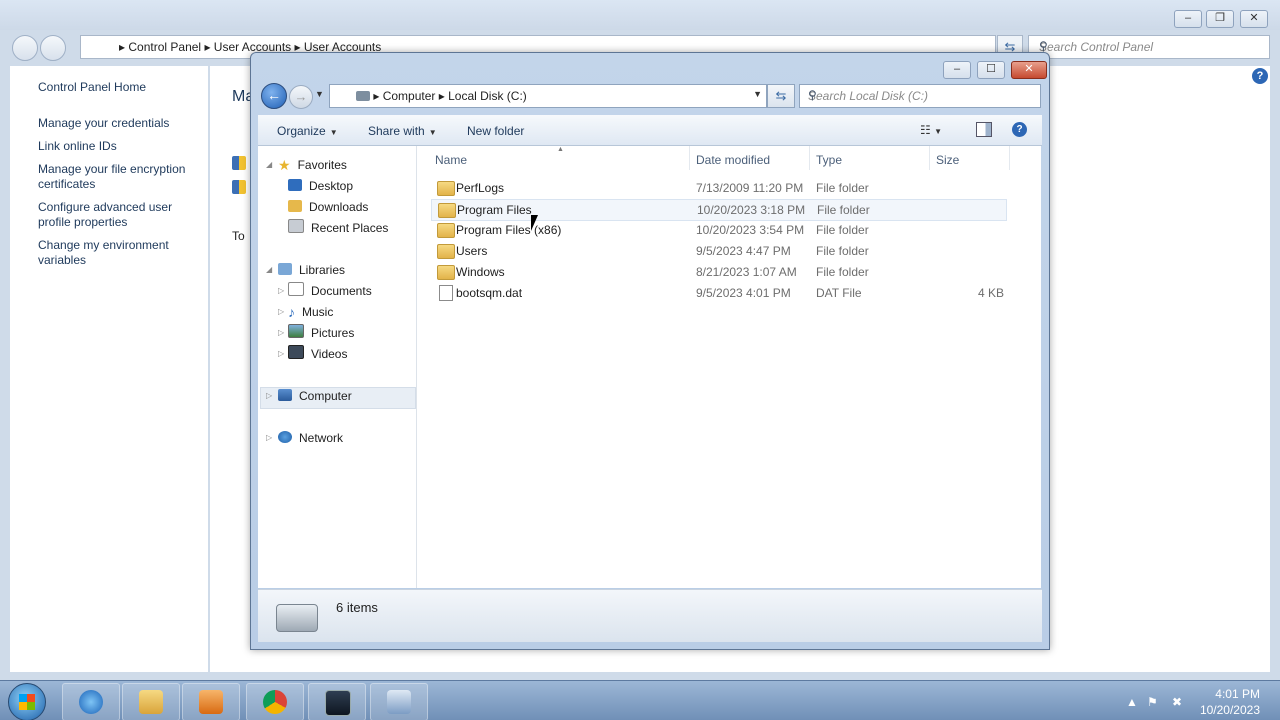 This screenshot has width=1280, height=720. What do you see at coordinates (123, 146) in the screenshot?
I see `link-online-ids: Link online IDs` at bounding box center [123, 146].